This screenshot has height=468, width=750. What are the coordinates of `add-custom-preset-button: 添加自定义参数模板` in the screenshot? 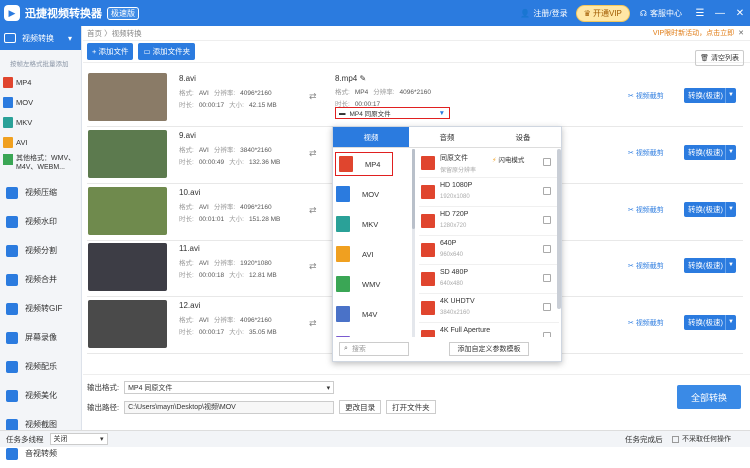 It's located at (489, 349).